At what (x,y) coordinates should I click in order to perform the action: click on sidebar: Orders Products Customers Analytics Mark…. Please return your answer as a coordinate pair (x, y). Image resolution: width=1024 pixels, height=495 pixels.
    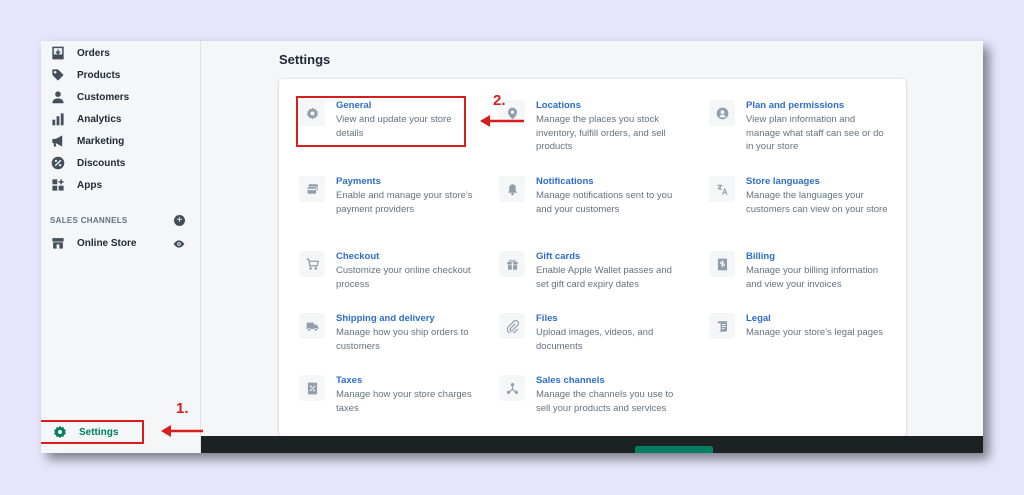
    Looking at the image, I should click on (121, 247).